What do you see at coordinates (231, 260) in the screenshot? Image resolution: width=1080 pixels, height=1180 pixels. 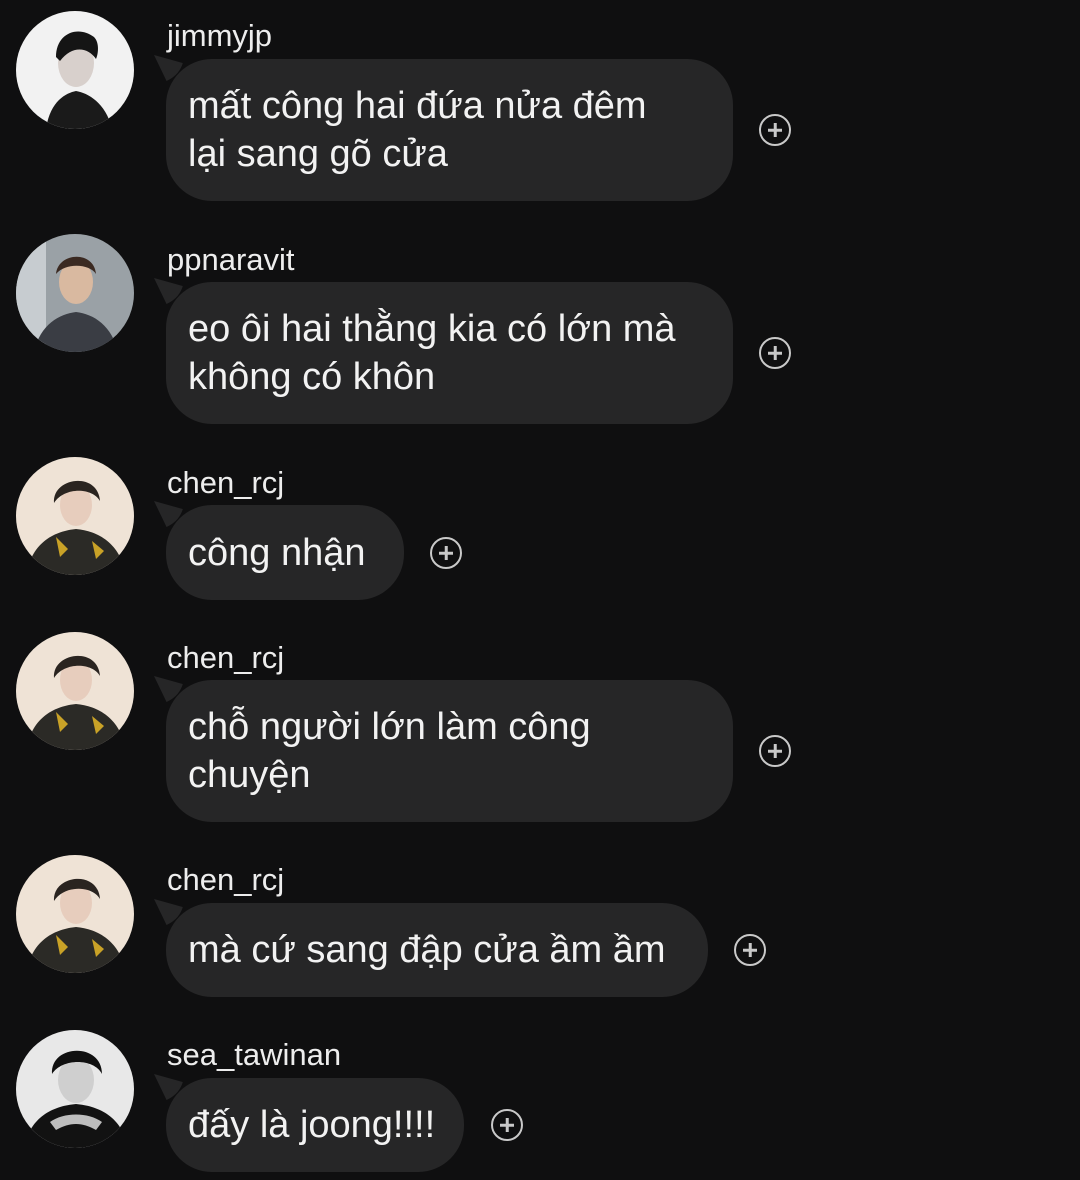 I see `username: ppnaravit` at bounding box center [231, 260].